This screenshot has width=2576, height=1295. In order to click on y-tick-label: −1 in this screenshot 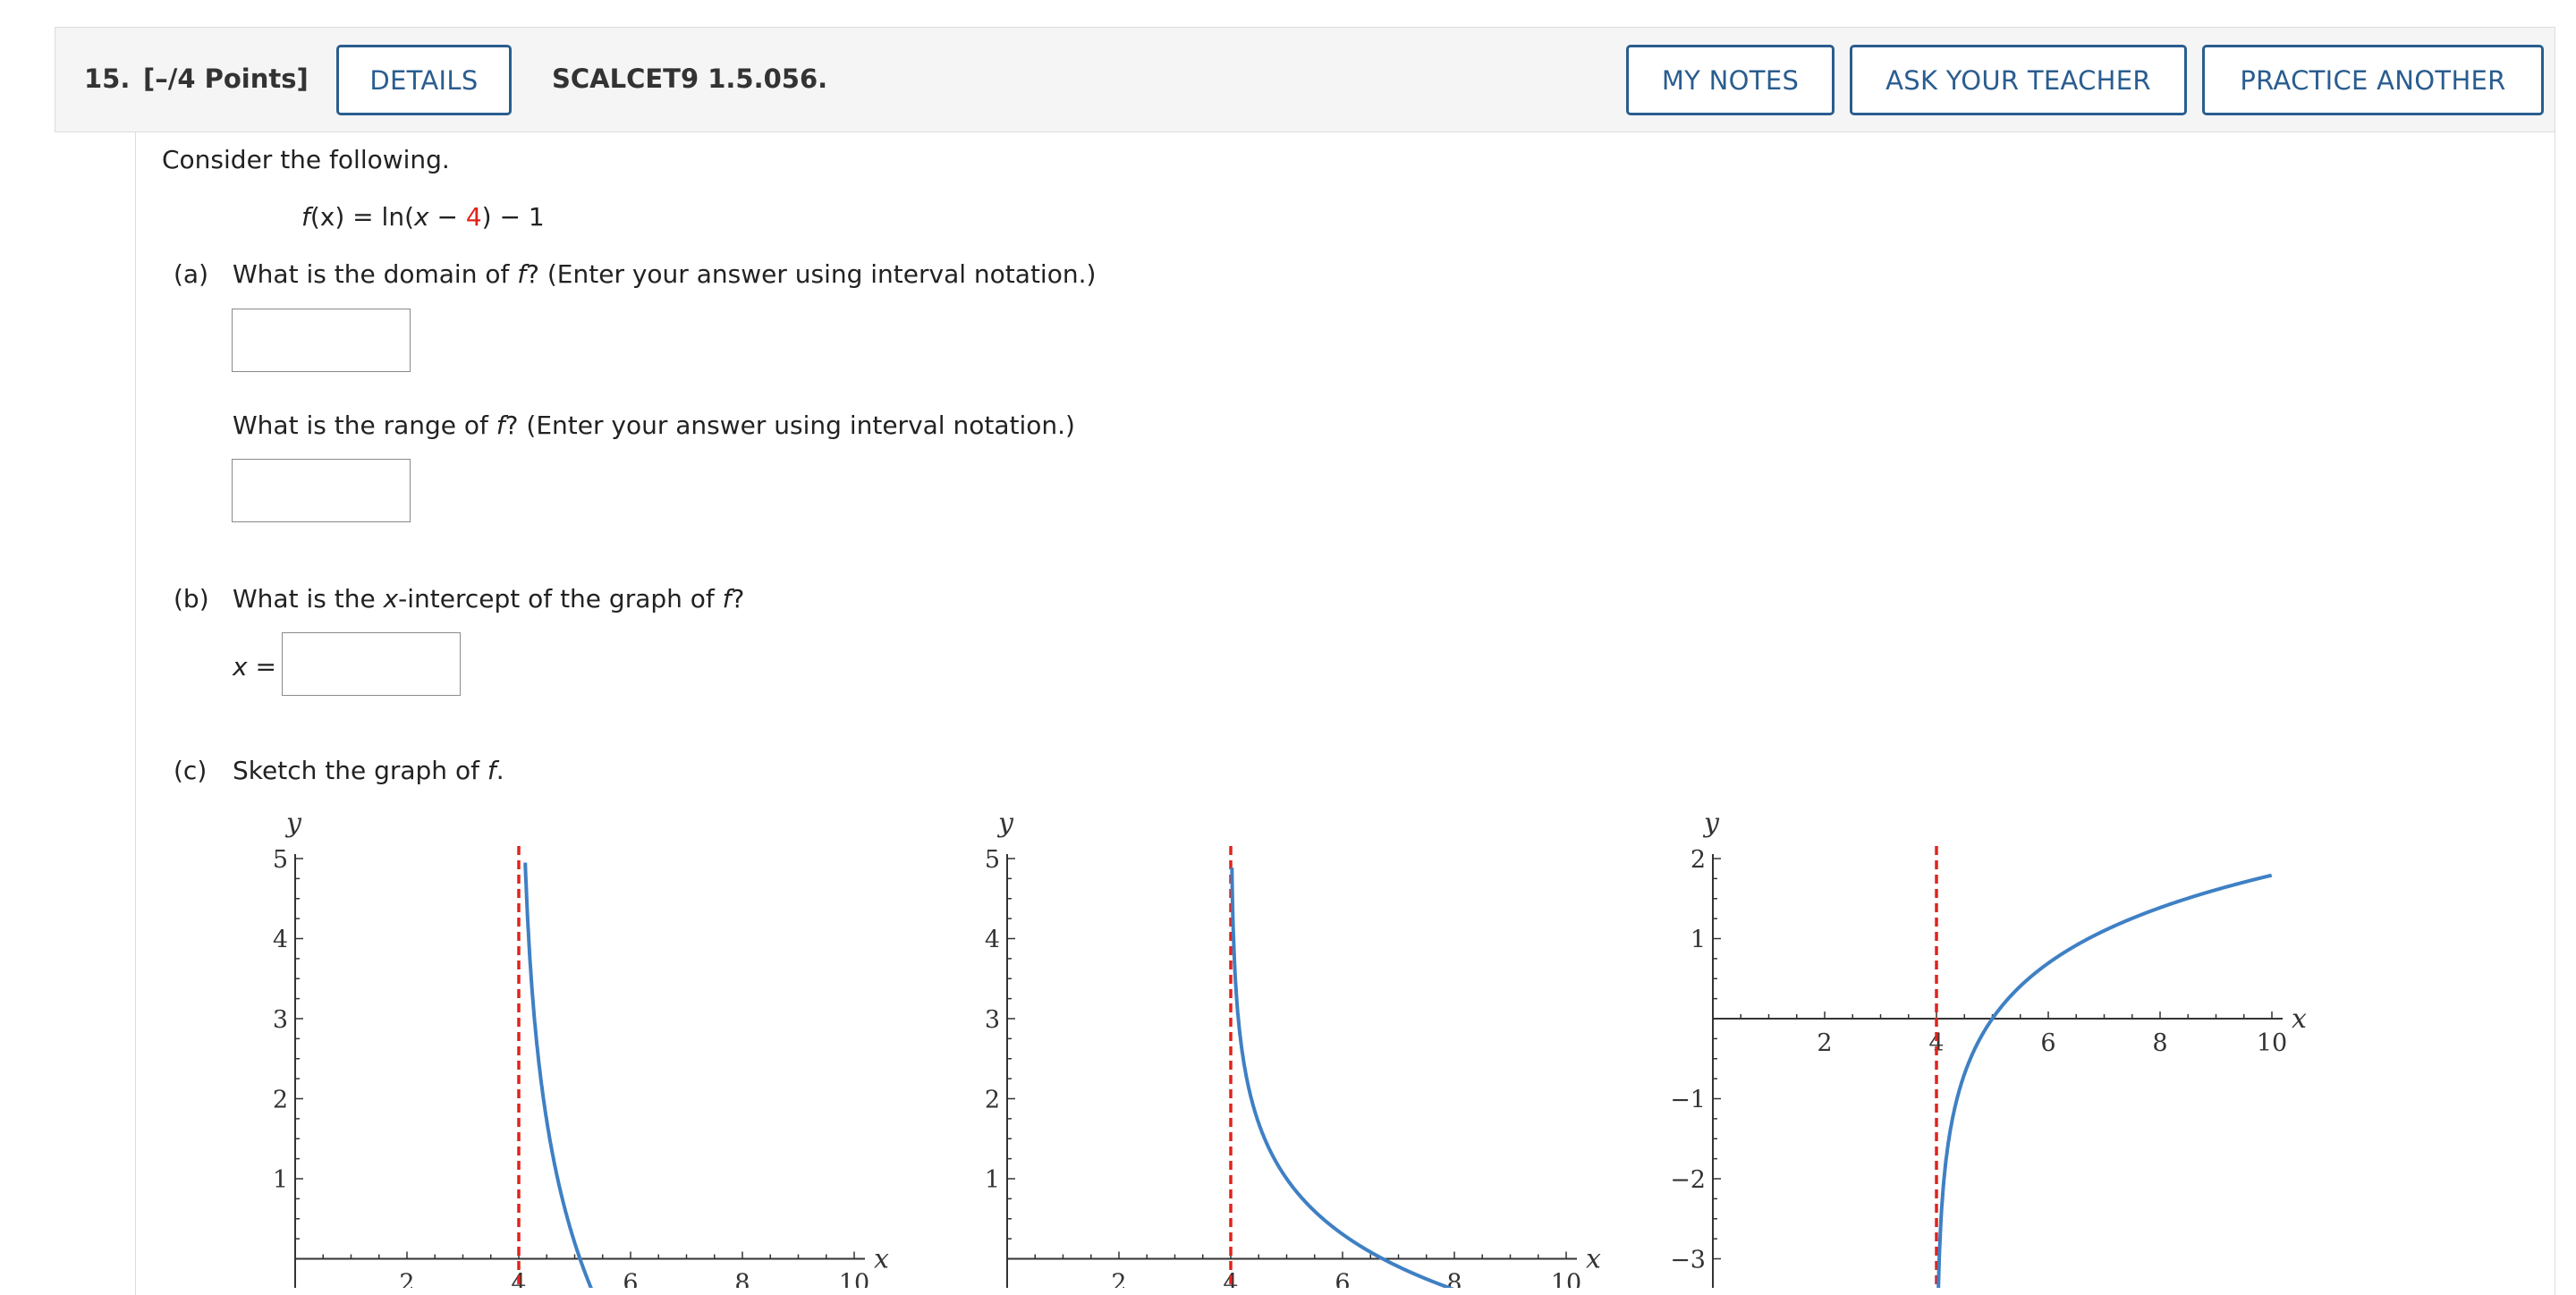, I will do `click(1688, 1100)`.